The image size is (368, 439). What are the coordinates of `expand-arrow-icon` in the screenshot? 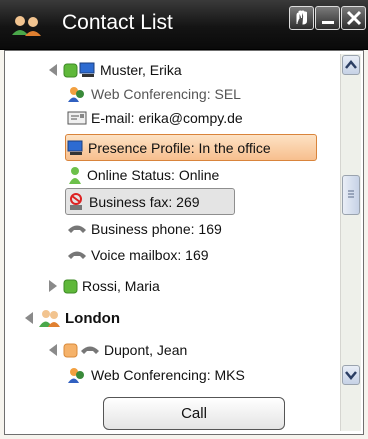 It's located at (53, 286).